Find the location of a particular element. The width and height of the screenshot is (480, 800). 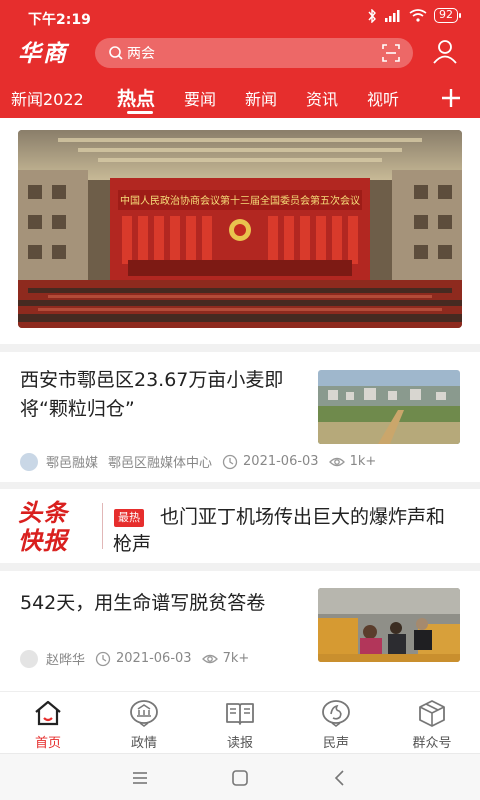

search-input: 两会 is located at coordinates (141, 53).